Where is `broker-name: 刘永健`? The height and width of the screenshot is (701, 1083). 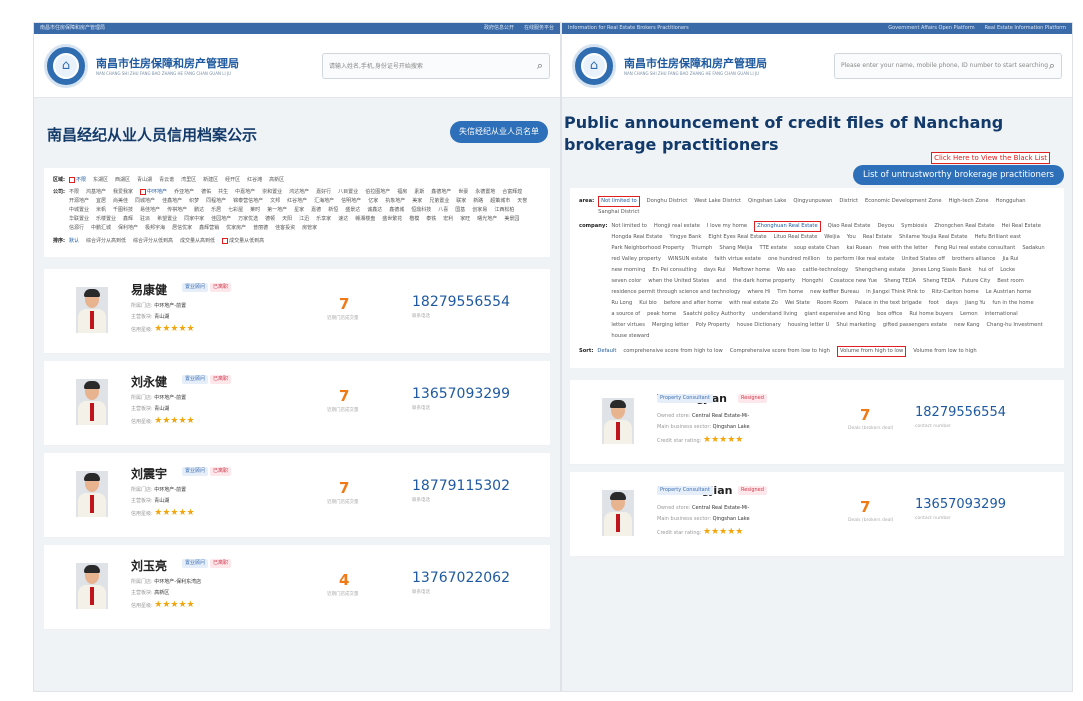 broker-name: 刘永健 is located at coordinates (149, 381).